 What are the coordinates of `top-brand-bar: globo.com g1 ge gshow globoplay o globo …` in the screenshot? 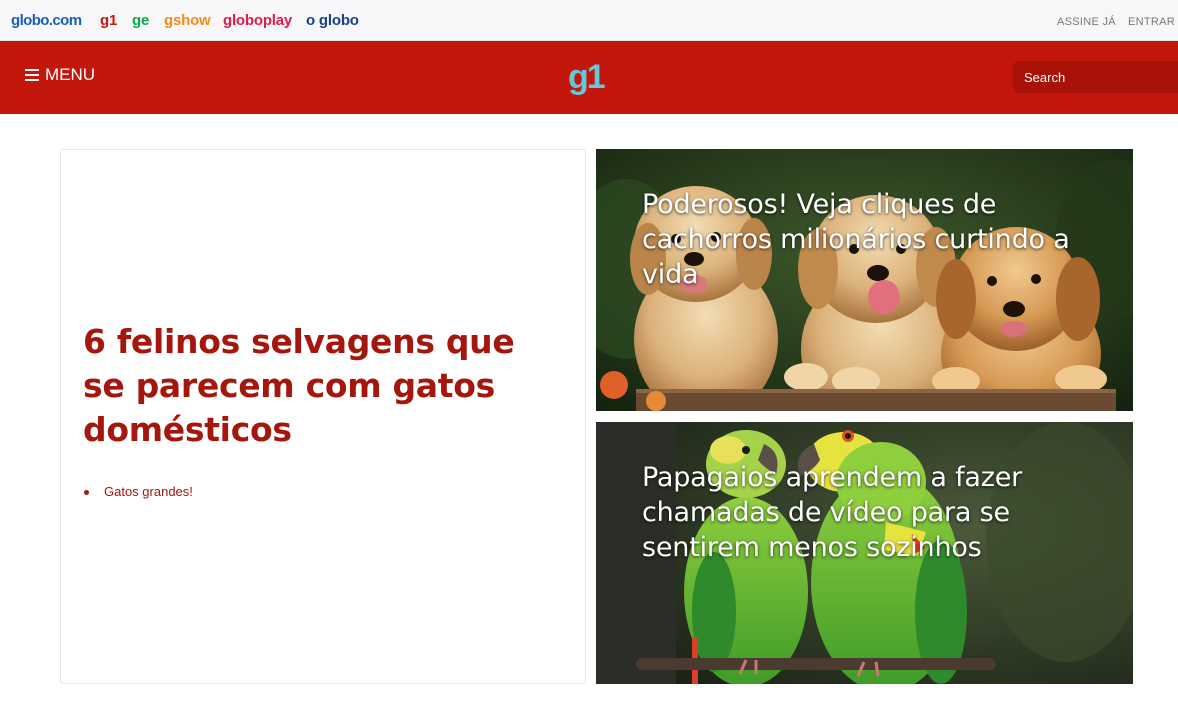 It's located at (589, 20).